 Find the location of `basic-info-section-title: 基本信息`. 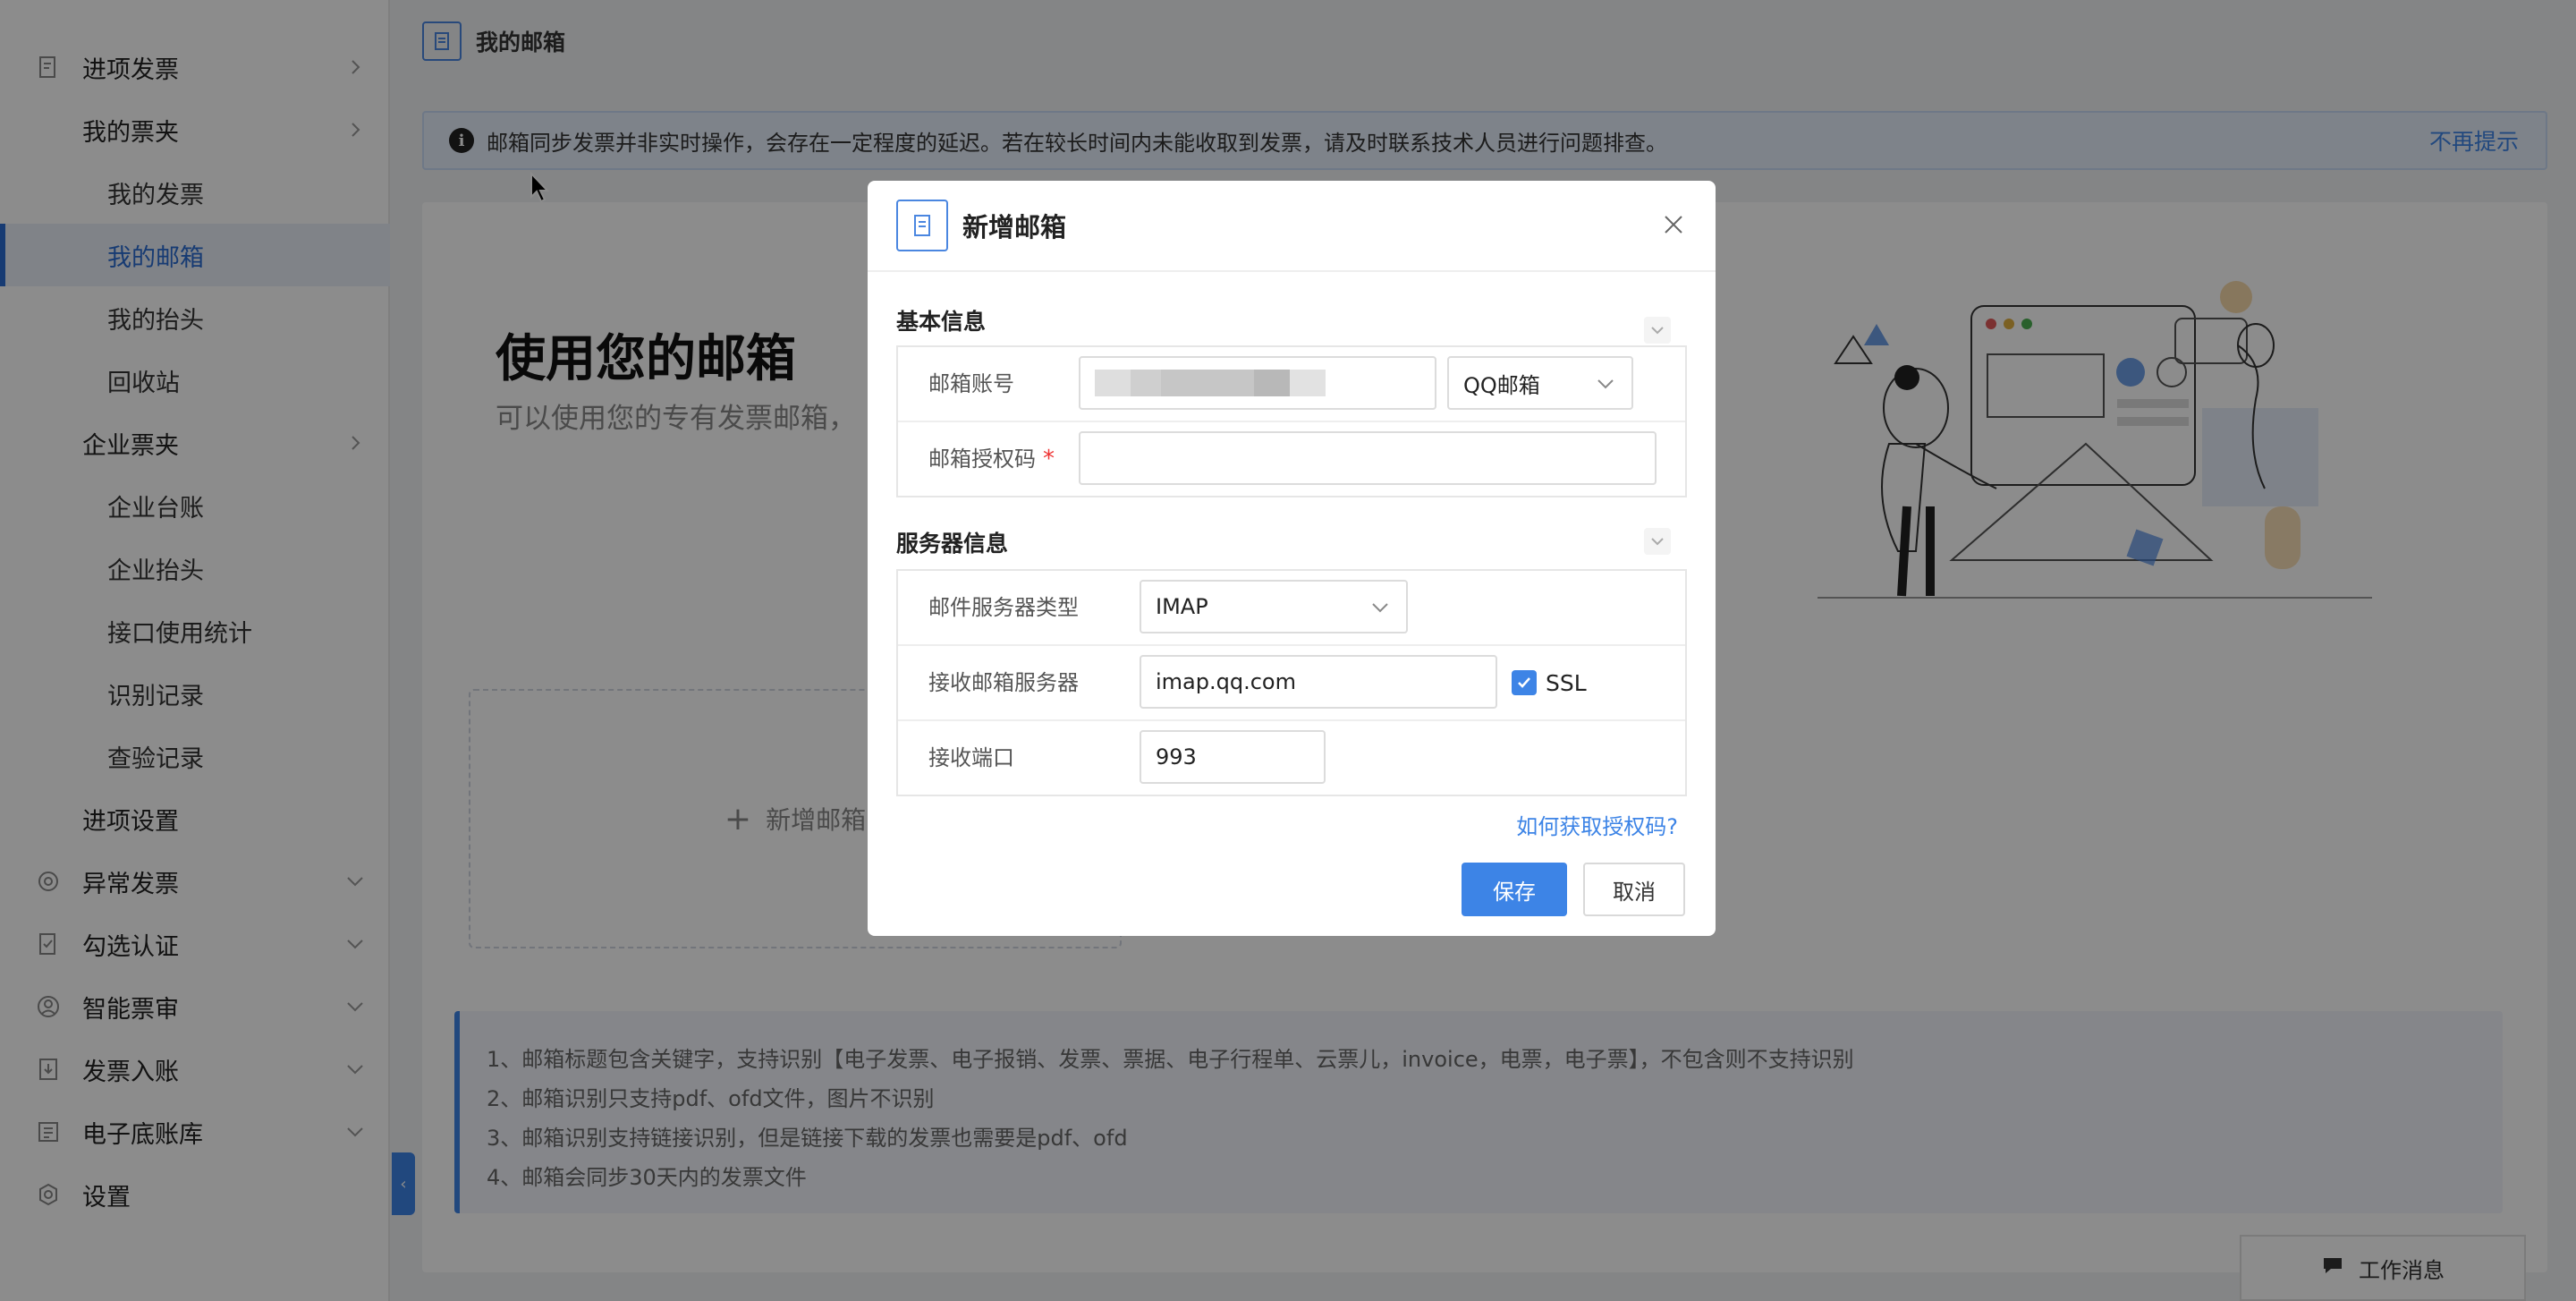

basic-info-section-title: 基本信息 is located at coordinates (941, 322).